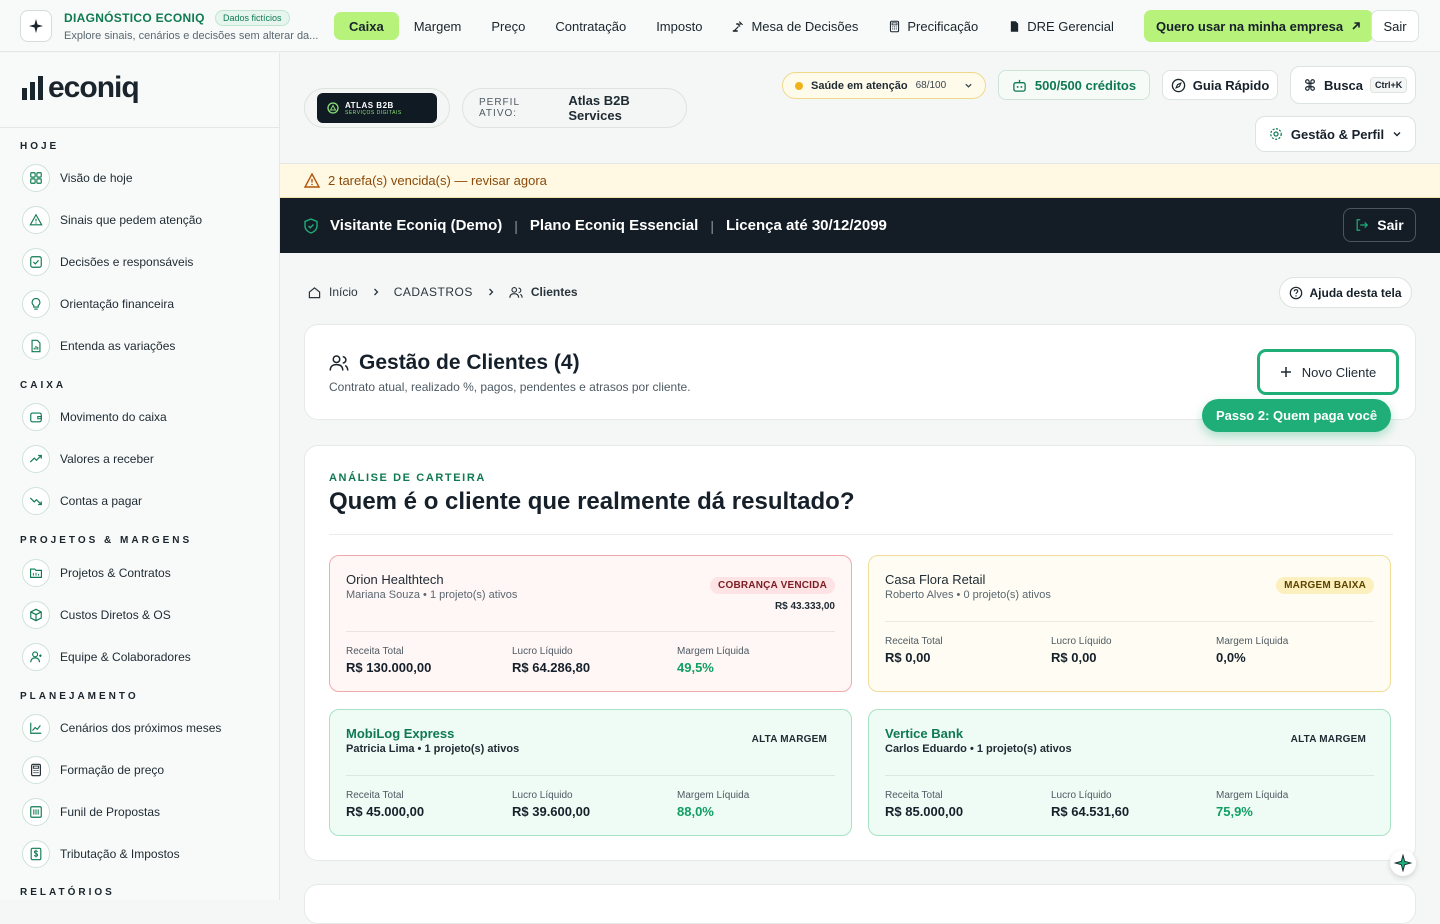 The height and width of the screenshot is (924, 1440). Describe the element at coordinates (36, 220) in the screenshot. I see `warning-icon` at that location.